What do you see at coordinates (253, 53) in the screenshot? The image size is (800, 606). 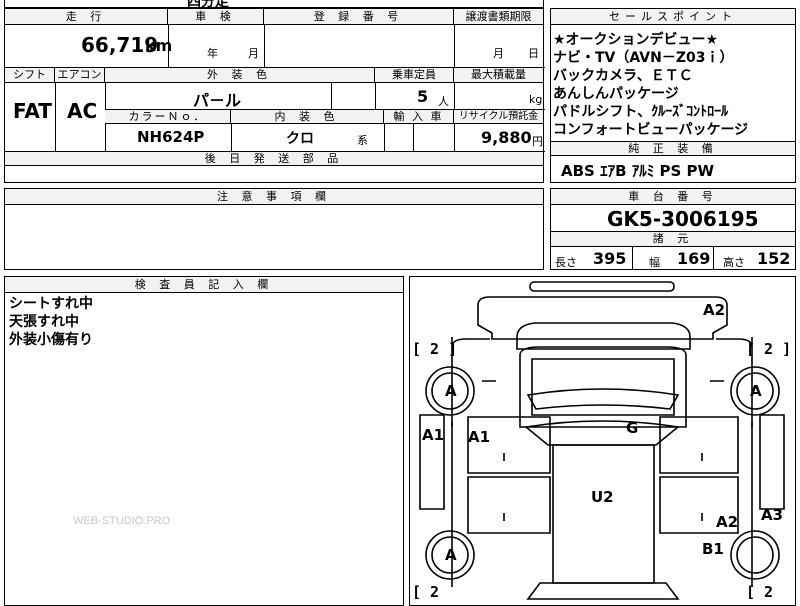 I see `shaken-month-label: 月` at bounding box center [253, 53].